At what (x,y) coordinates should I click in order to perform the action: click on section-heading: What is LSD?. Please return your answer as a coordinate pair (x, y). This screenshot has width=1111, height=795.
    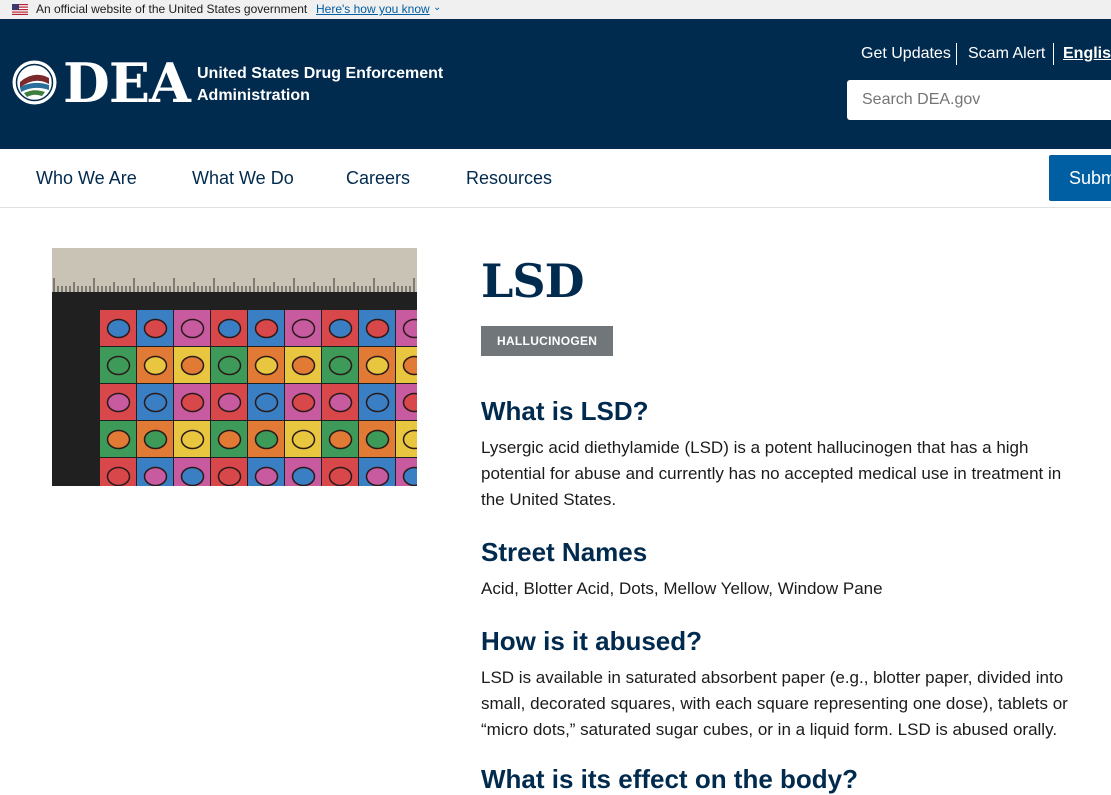
    Looking at the image, I should click on (565, 411).